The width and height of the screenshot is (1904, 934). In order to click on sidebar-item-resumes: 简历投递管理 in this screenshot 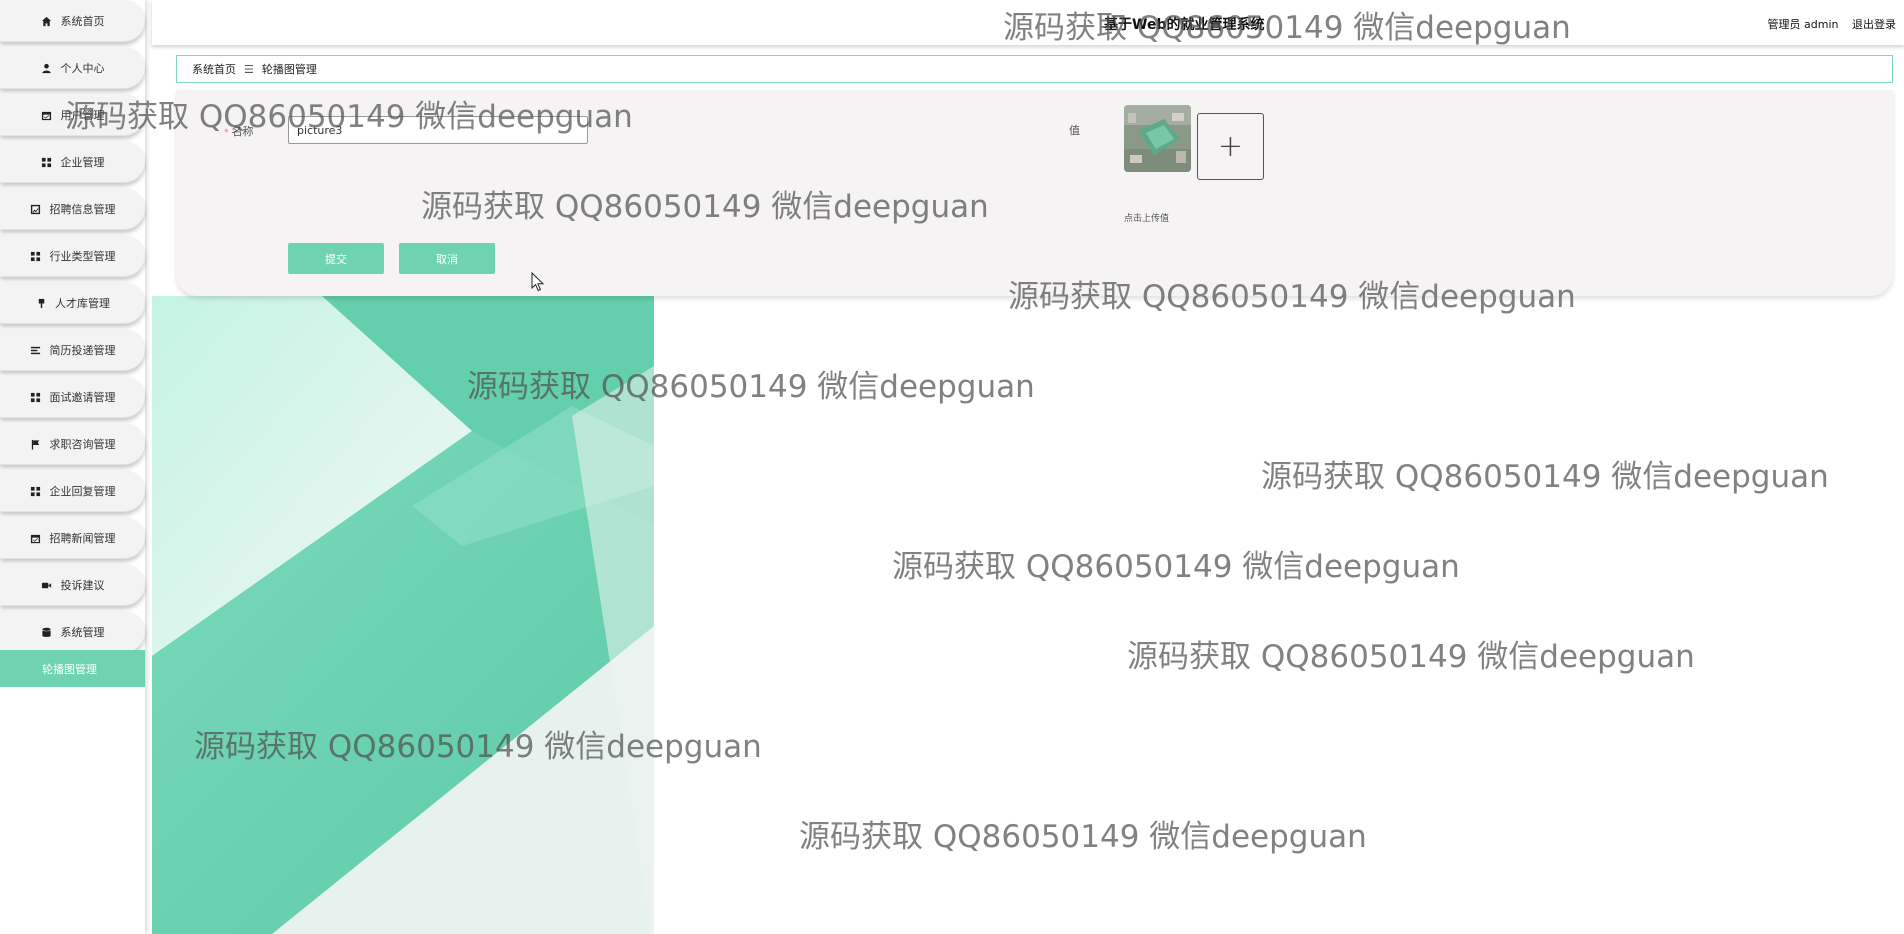, I will do `click(72, 350)`.